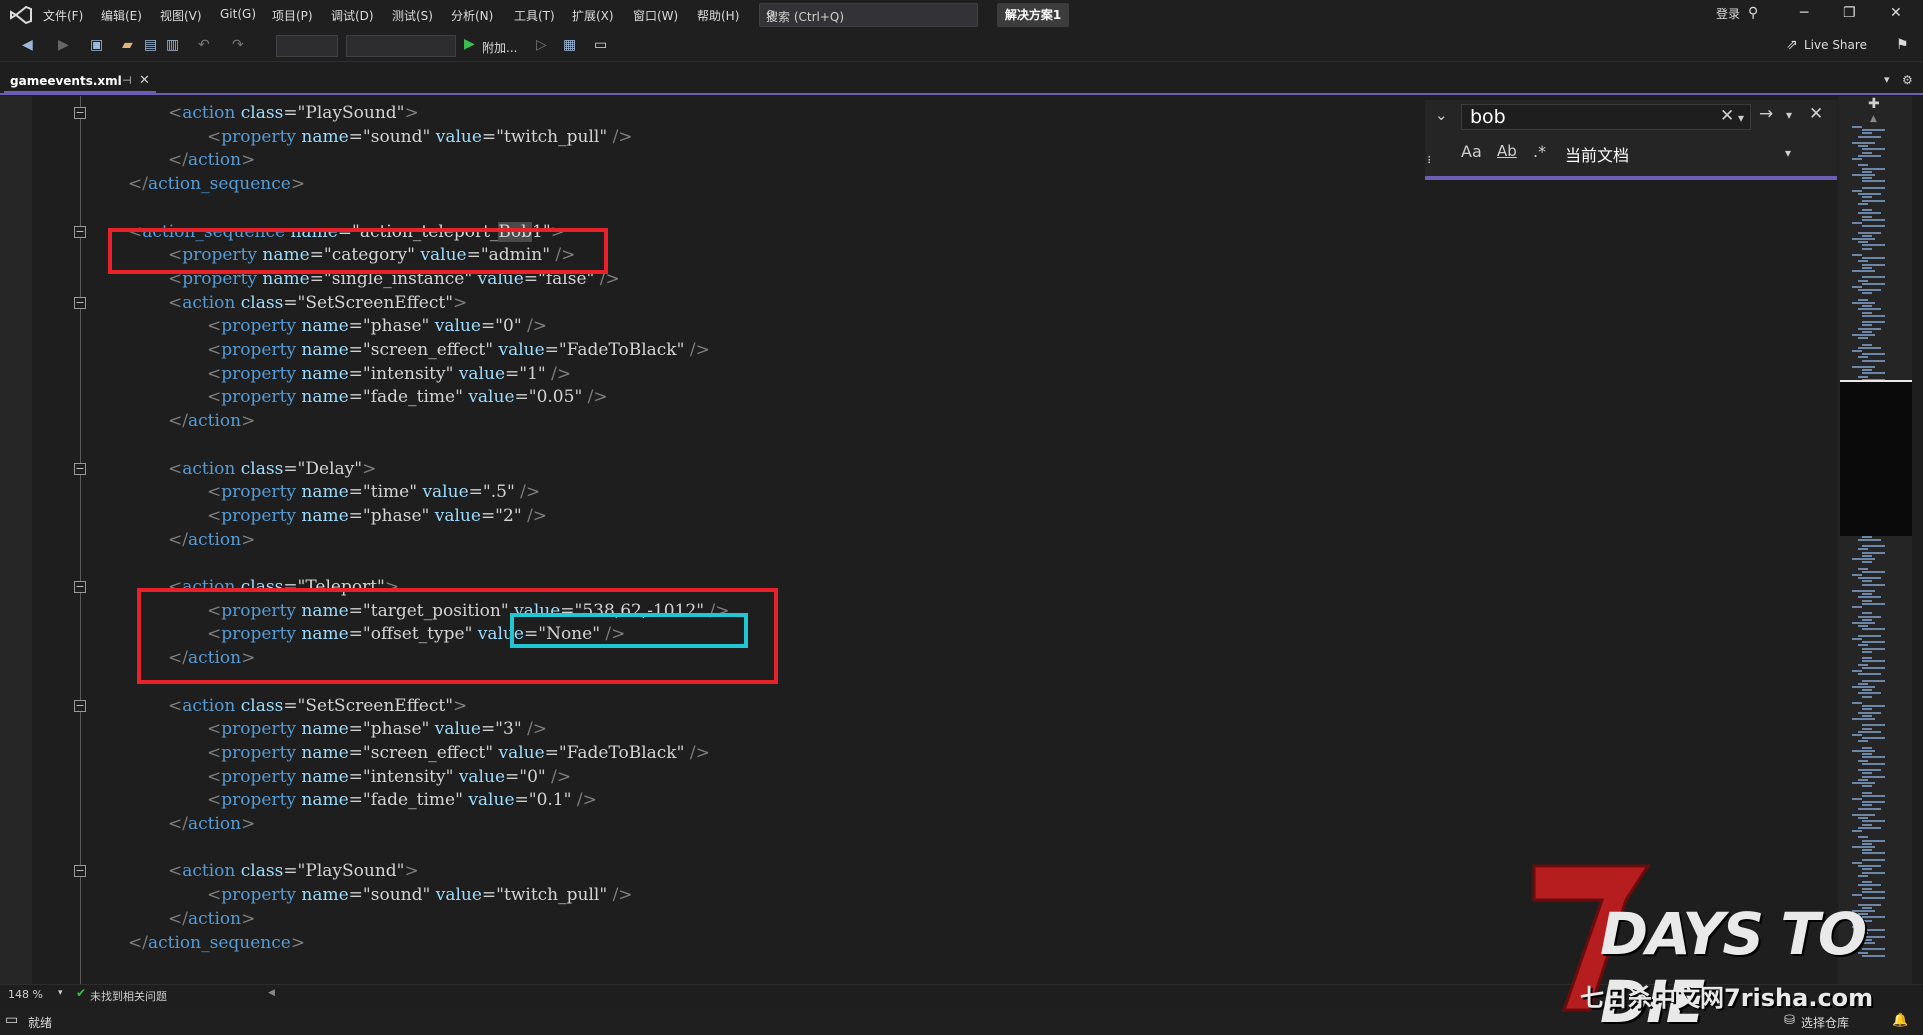 This screenshot has height=1035, width=1923. What do you see at coordinates (389, 374) in the screenshot?
I see `code-line: <property name="intensity" value="1" />` at bounding box center [389, 374].